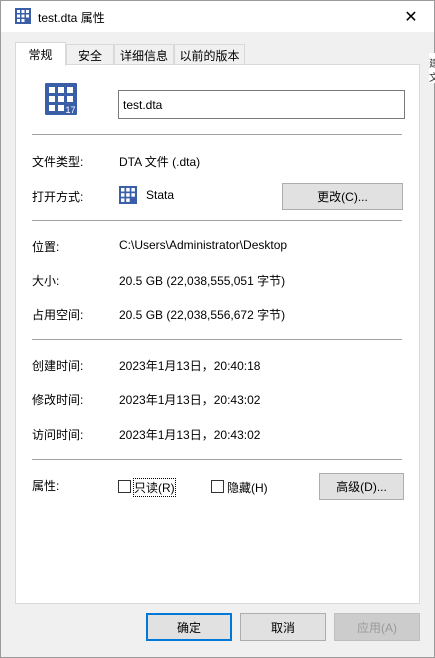 The image size is (435, 658). Describe the element at coordinates (247, 487) in the screenshot. I see `hidden-label: 隐藏(H)` at that location.